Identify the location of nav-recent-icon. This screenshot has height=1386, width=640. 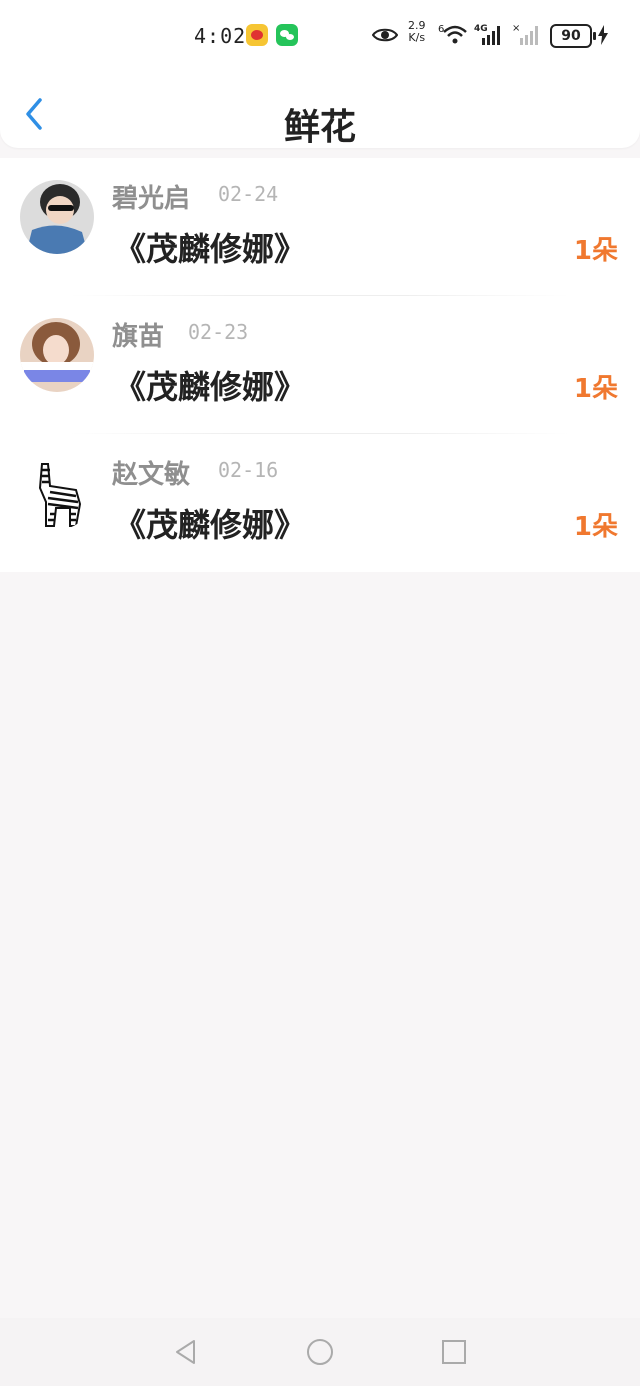
(454, 1352).